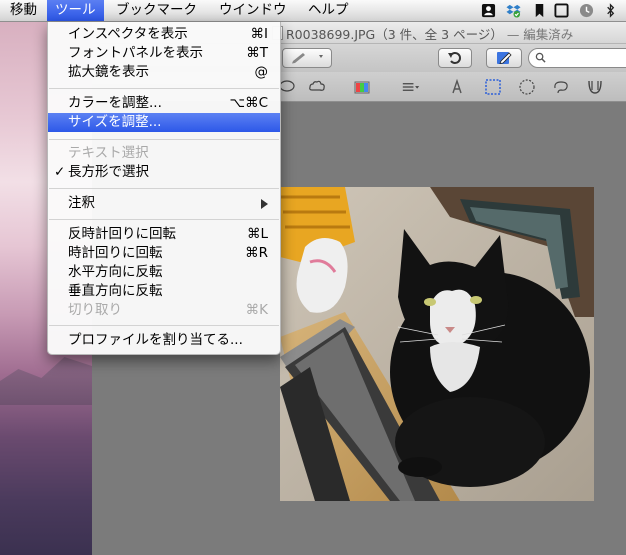 Image resolution: width=626 pixels, height=555 pixels. I want to click on menu-item-flip-vertical: 垂直方向に反転, so click(164, 291).